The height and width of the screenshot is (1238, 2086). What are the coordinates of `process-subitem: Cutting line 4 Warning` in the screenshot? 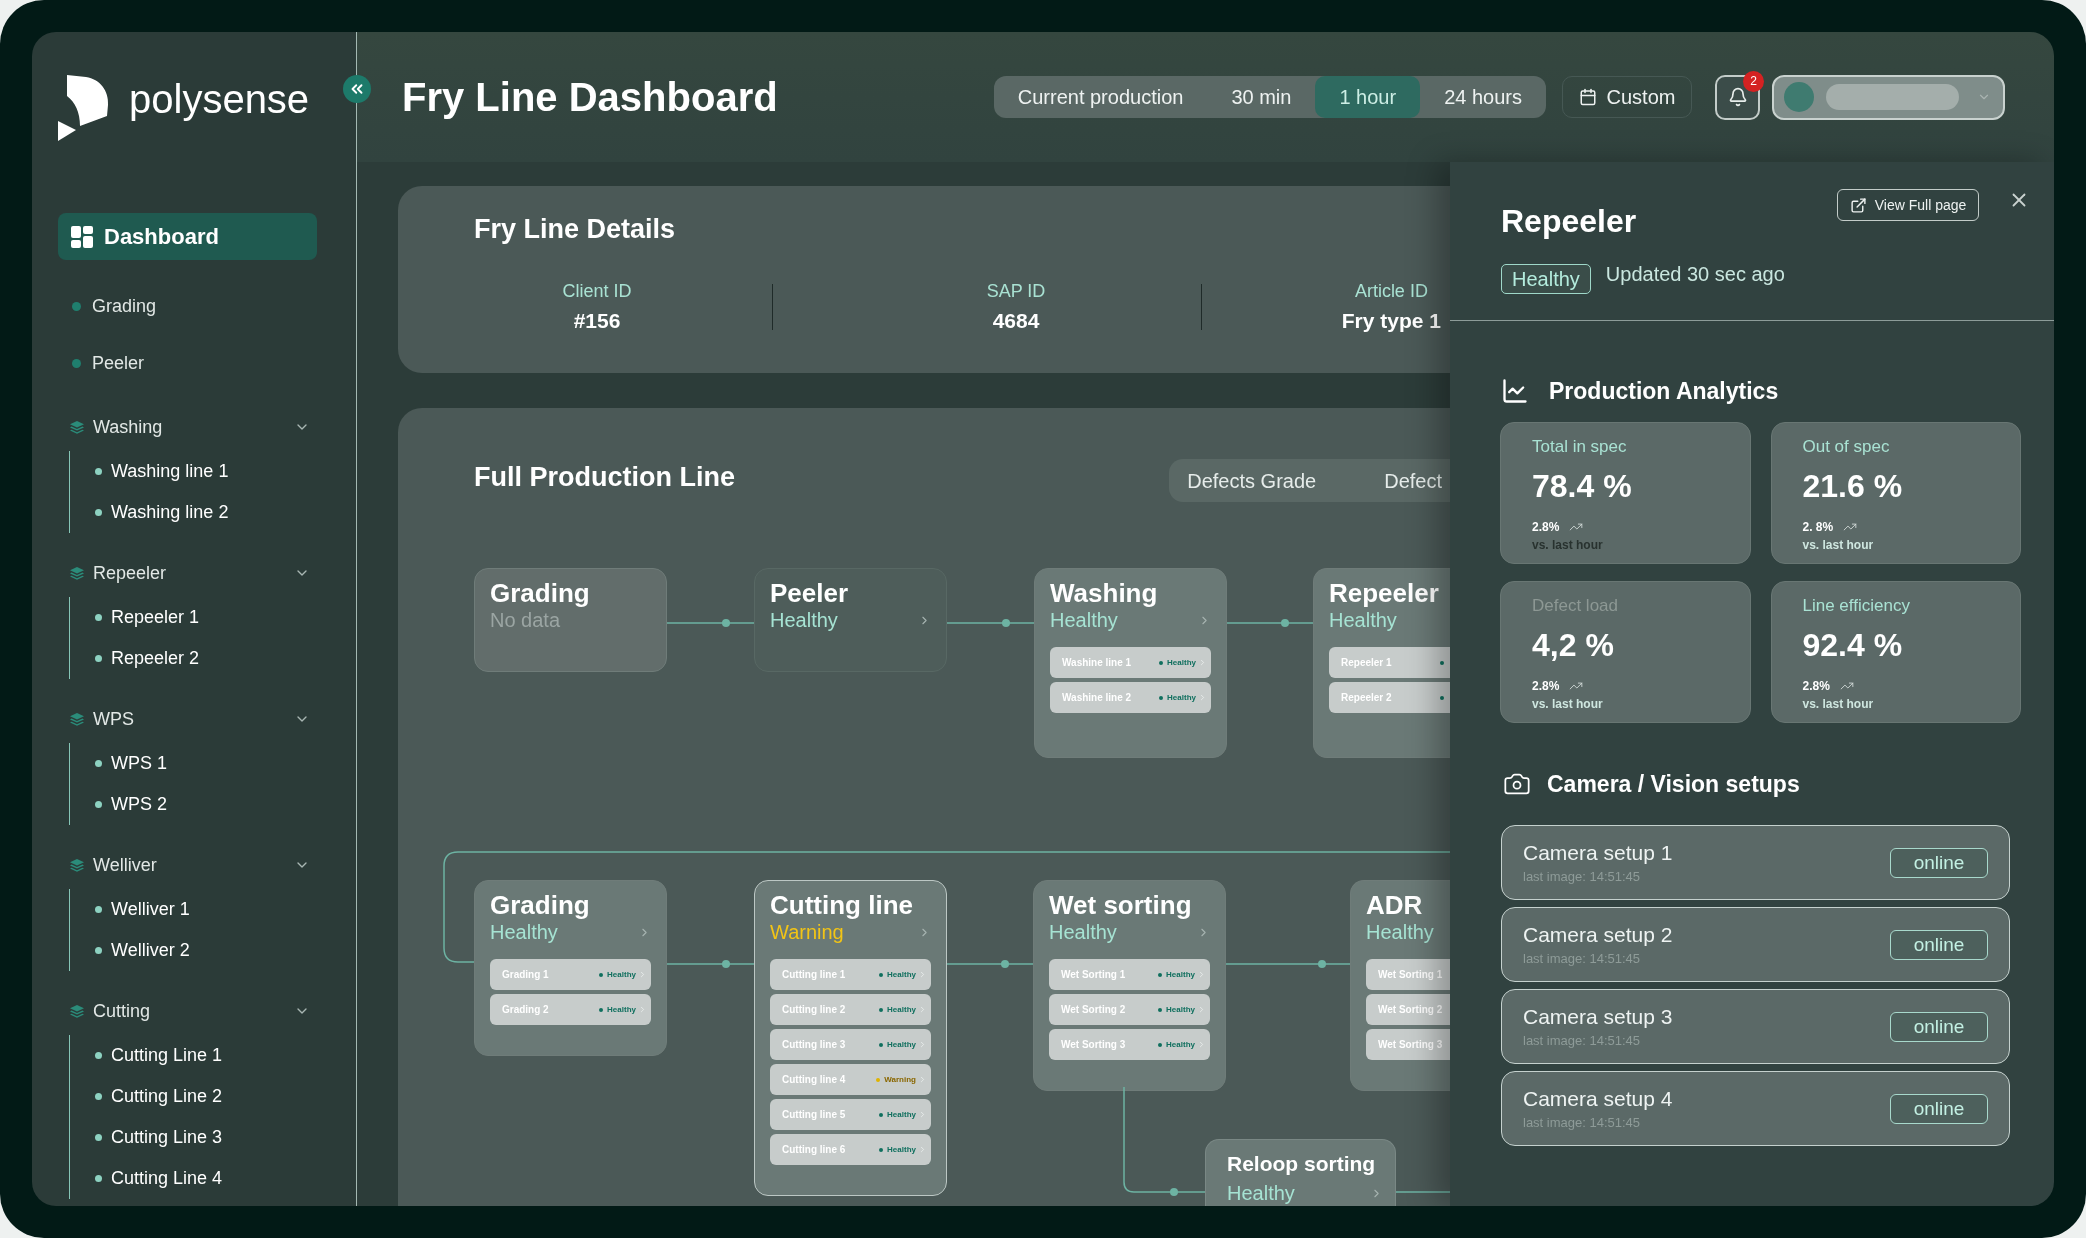 It's located at (850, 1079).